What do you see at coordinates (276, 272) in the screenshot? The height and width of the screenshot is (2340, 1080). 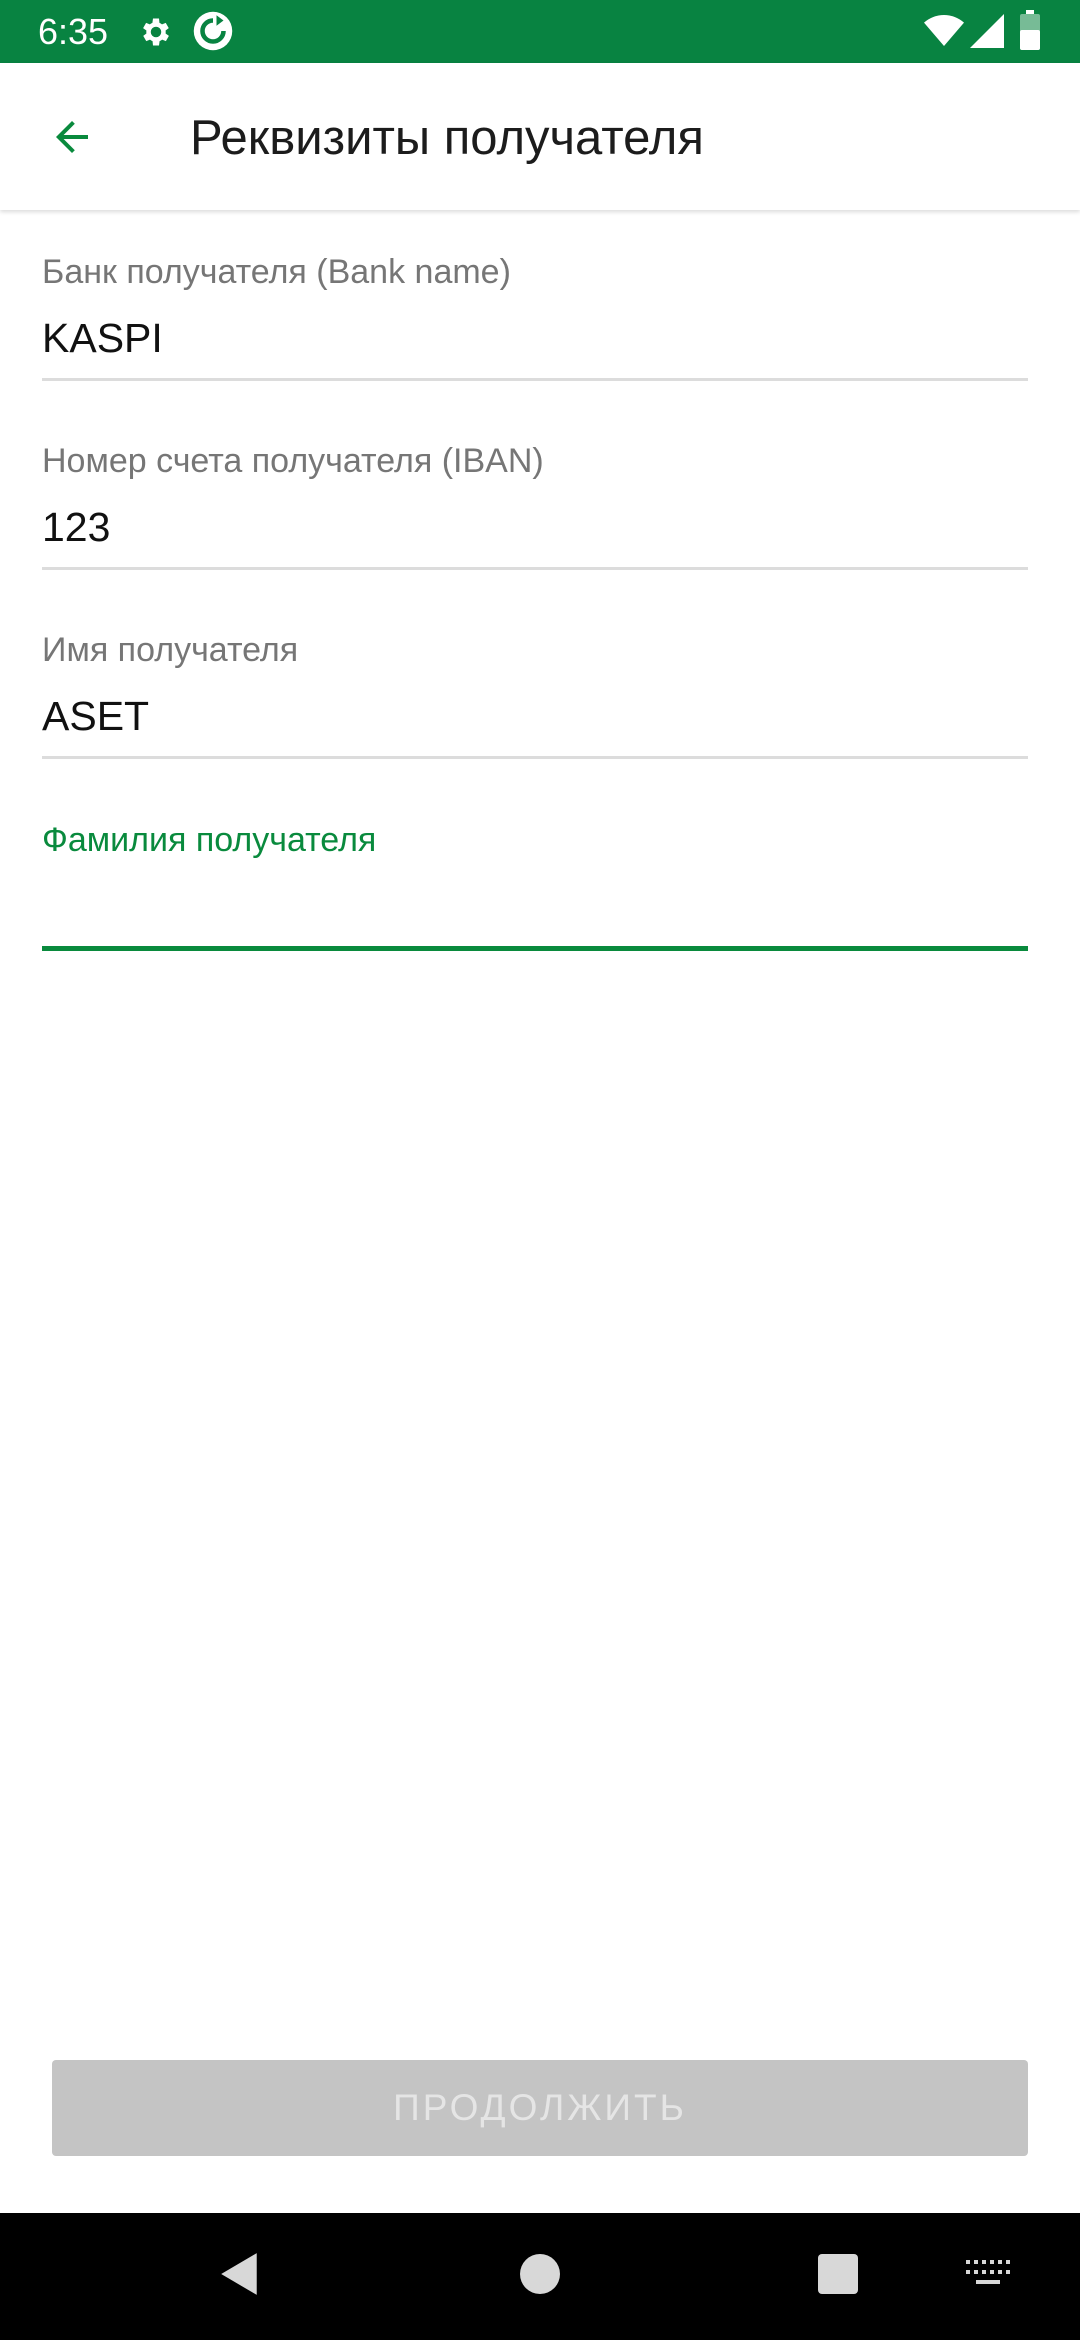 I see `bank-name-label: Банк получателя (Bank name)` at bounding box center [276, 272].